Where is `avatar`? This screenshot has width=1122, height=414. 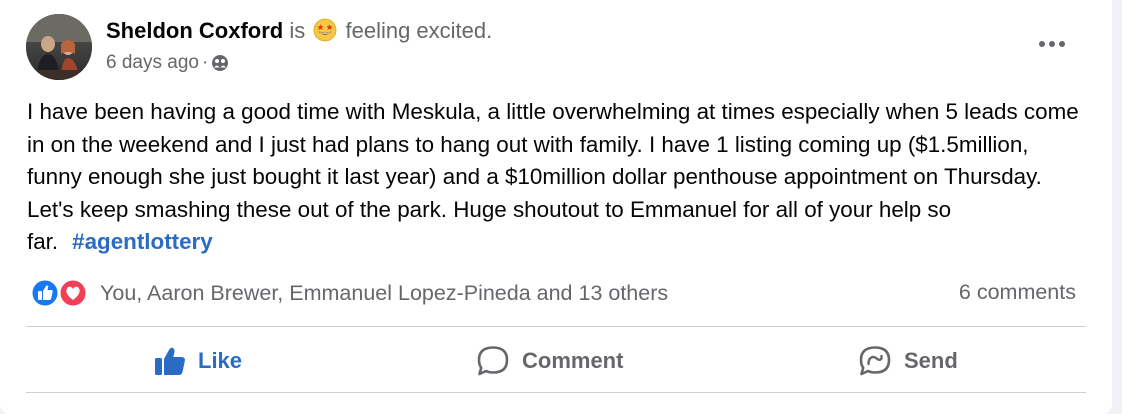
avatar is located at coordinates (59, 47).